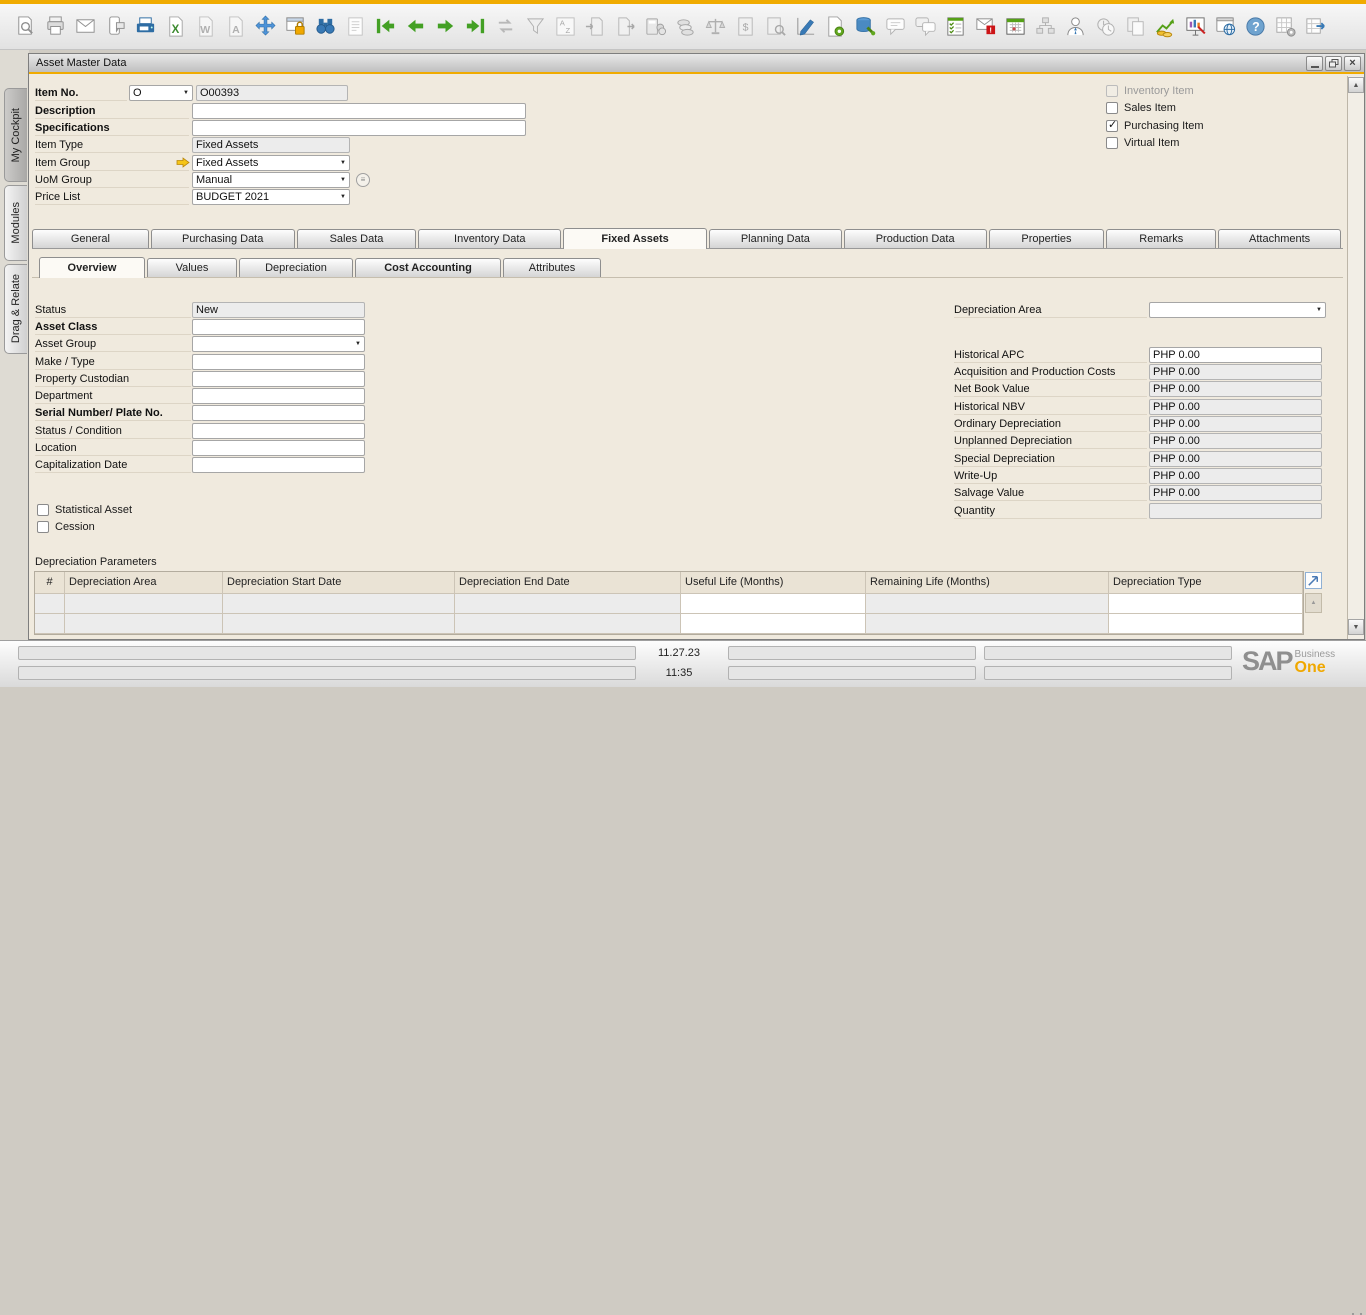 This screenshot has height=1315, width=1366. Describe the element at coordinates (25, 26) in the screenshot. I see `print-preview-icon` at that location.